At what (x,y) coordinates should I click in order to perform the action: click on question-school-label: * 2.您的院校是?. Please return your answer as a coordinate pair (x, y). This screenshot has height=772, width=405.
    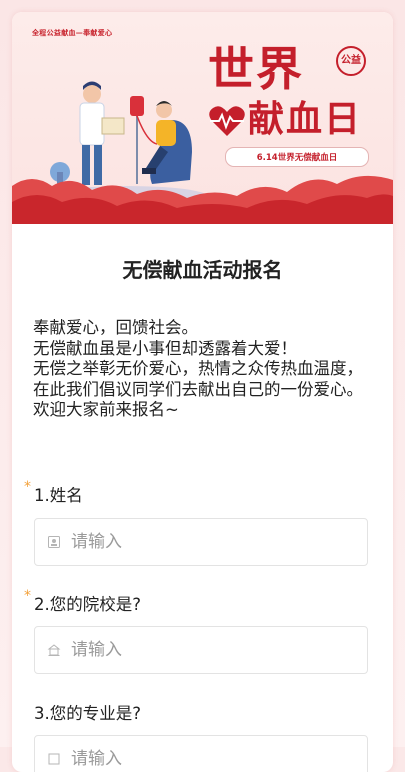
    Looking at the image, I should click on (83, 601).